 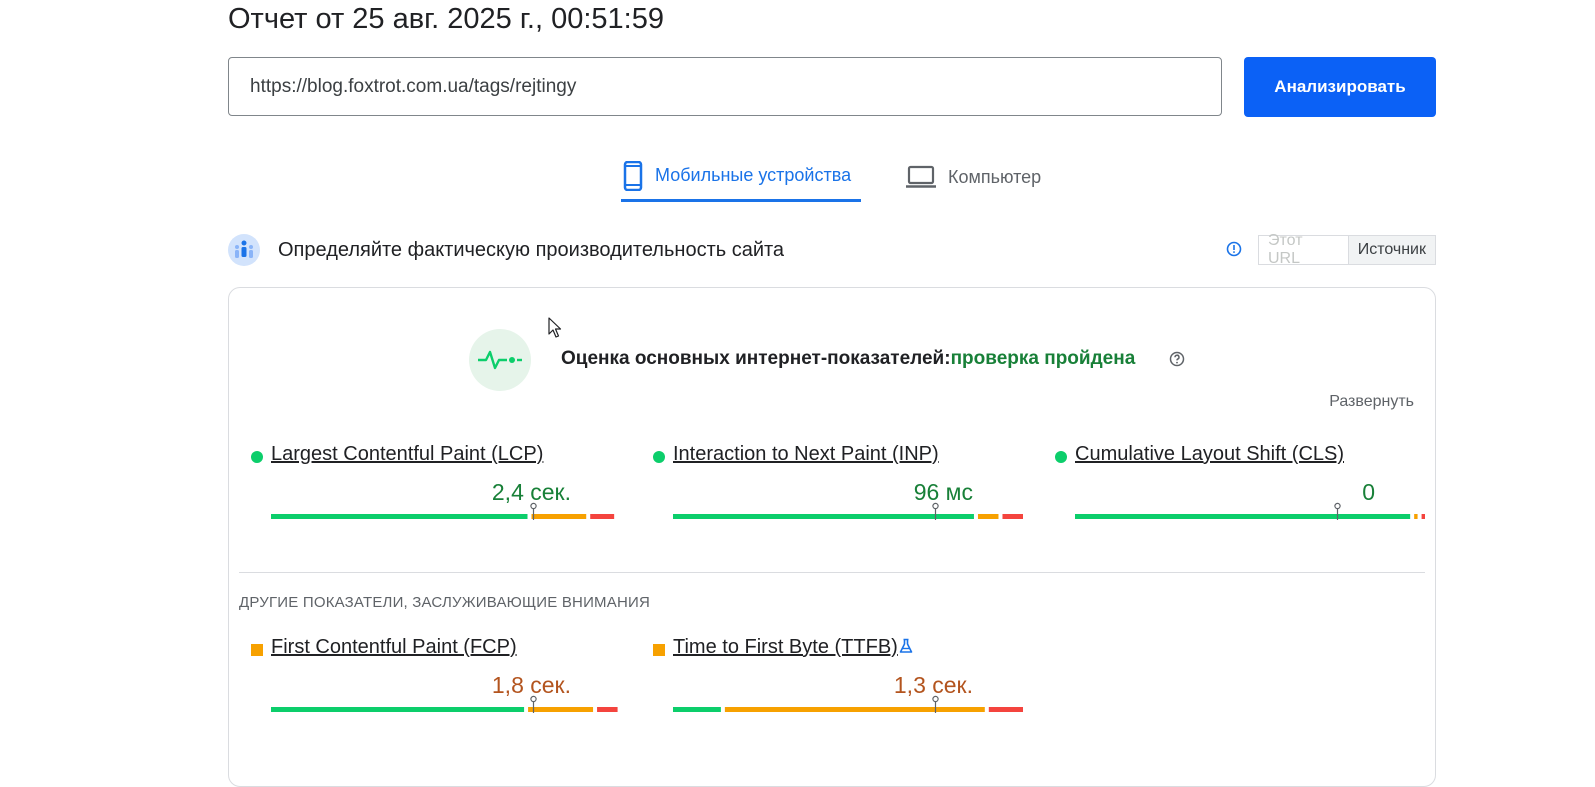 I want to click on metric-value: 1,8 сек., so click(x=531, y=685).